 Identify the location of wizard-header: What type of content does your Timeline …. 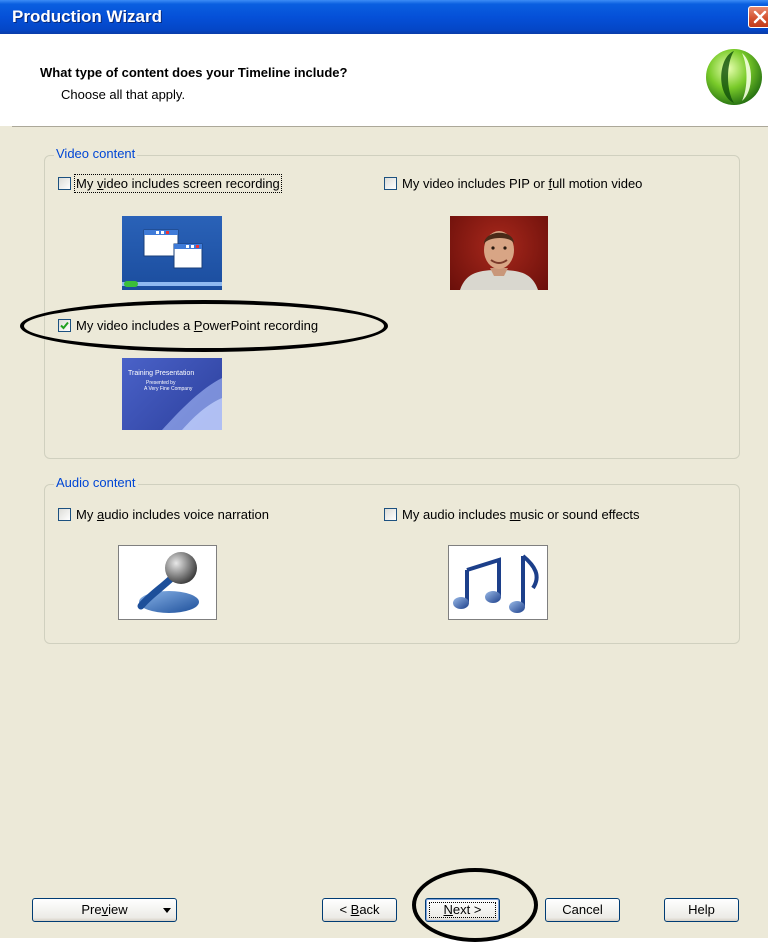
(384, 80).